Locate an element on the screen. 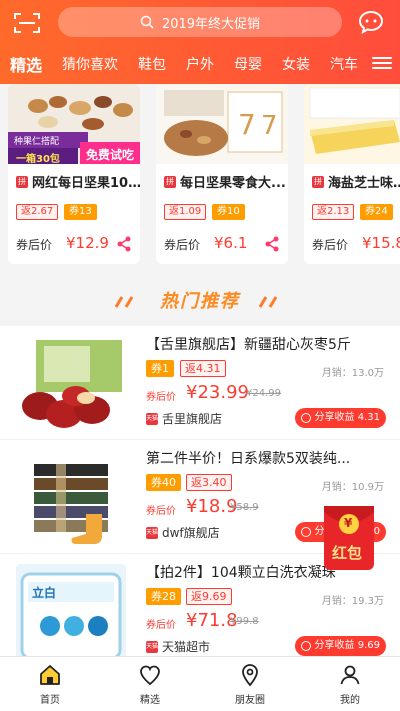  shop-name: 天猫 舌里旗舰店 is located at coordinates (184, 418).